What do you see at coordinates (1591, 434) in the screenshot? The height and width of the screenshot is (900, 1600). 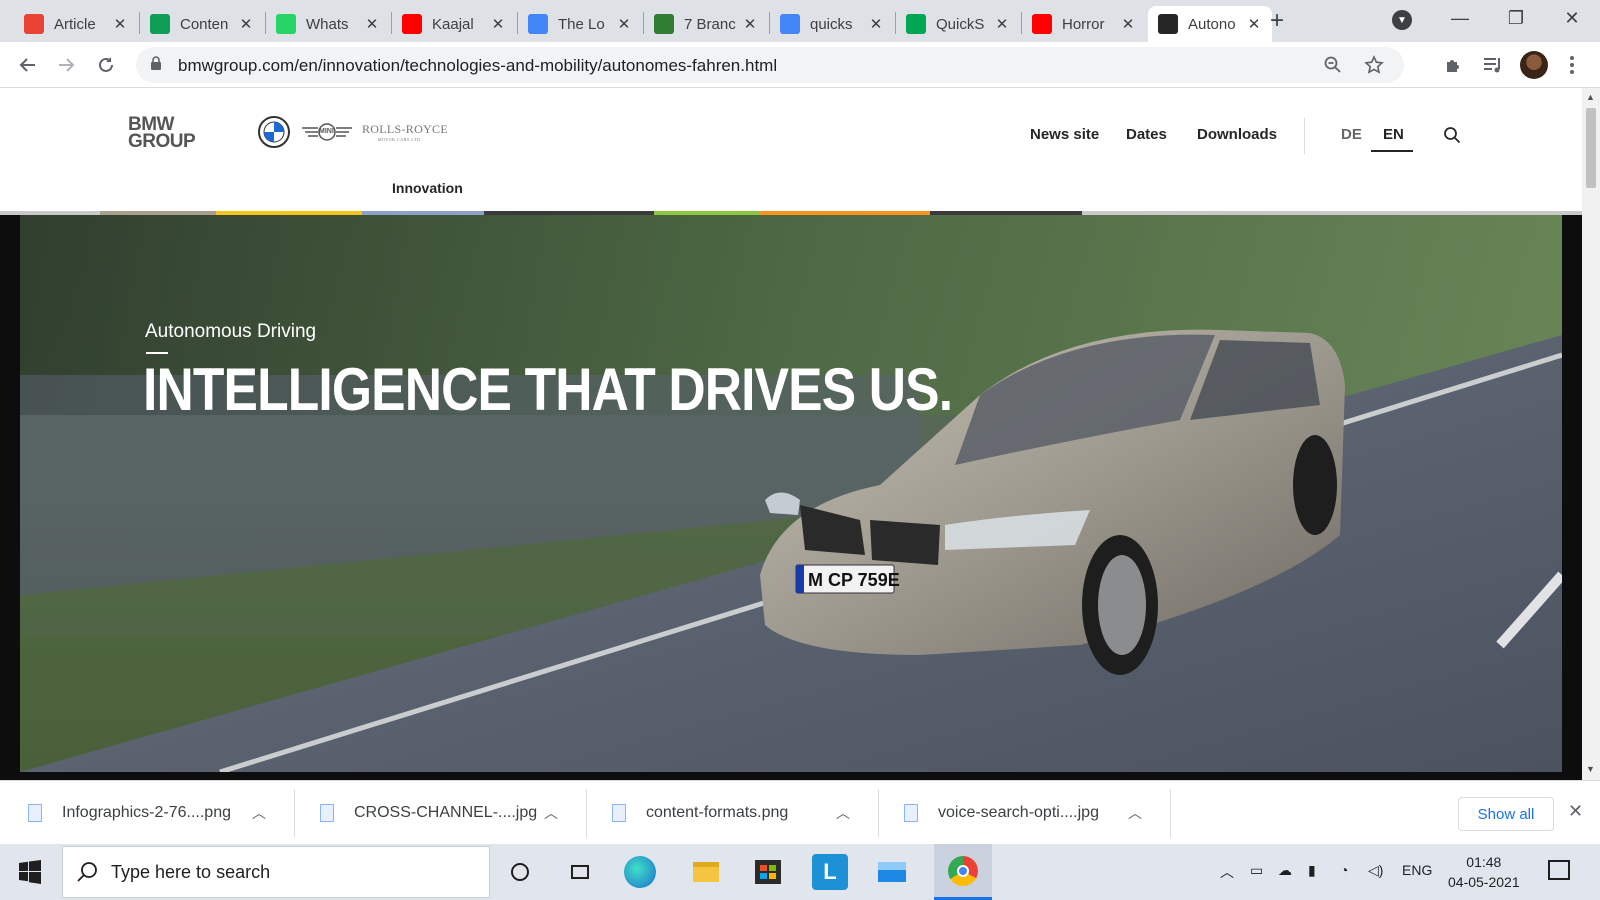 I see `page-scrollbar: ▲ ▼` at bounding box center [1591, 434].